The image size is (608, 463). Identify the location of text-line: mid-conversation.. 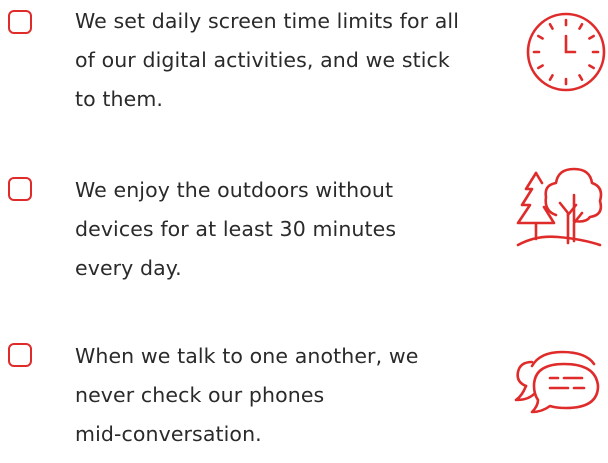
(168, 434).